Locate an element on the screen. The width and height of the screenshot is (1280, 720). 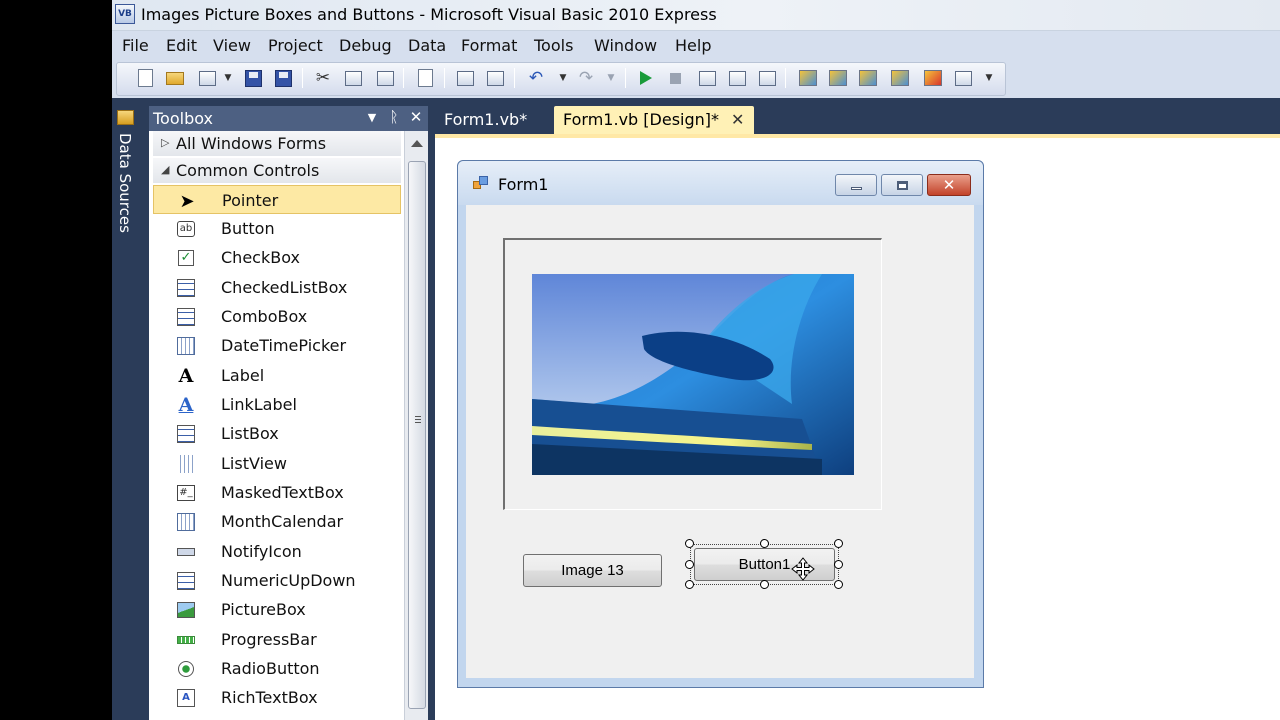
minimize-button is located at coordinates (856, 185).